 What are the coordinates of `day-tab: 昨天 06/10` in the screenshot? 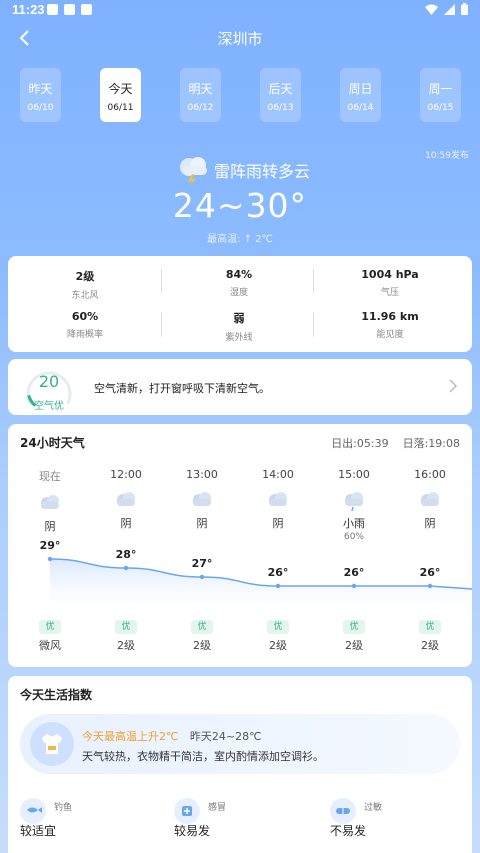 It's located at (40, 95).